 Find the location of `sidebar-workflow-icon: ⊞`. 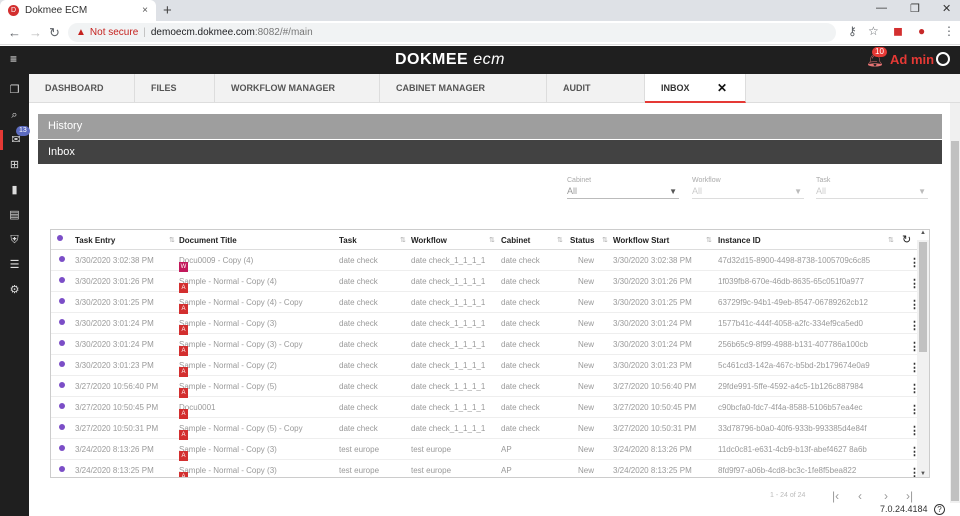

sidebar-workflow-icon: ⊞ is located at coordinates (14, 165).